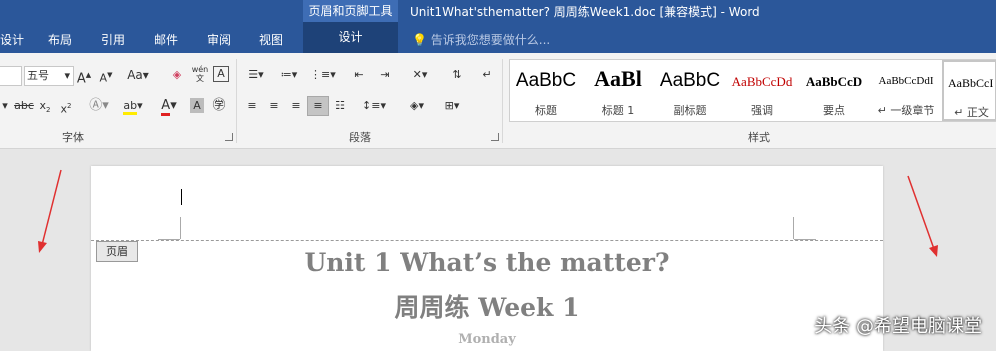 The image size is (996, 351). What do you see at coordinates (922, 216) in the screenshot?
I see `red-arrow-right` at bounding box center [922, 216].